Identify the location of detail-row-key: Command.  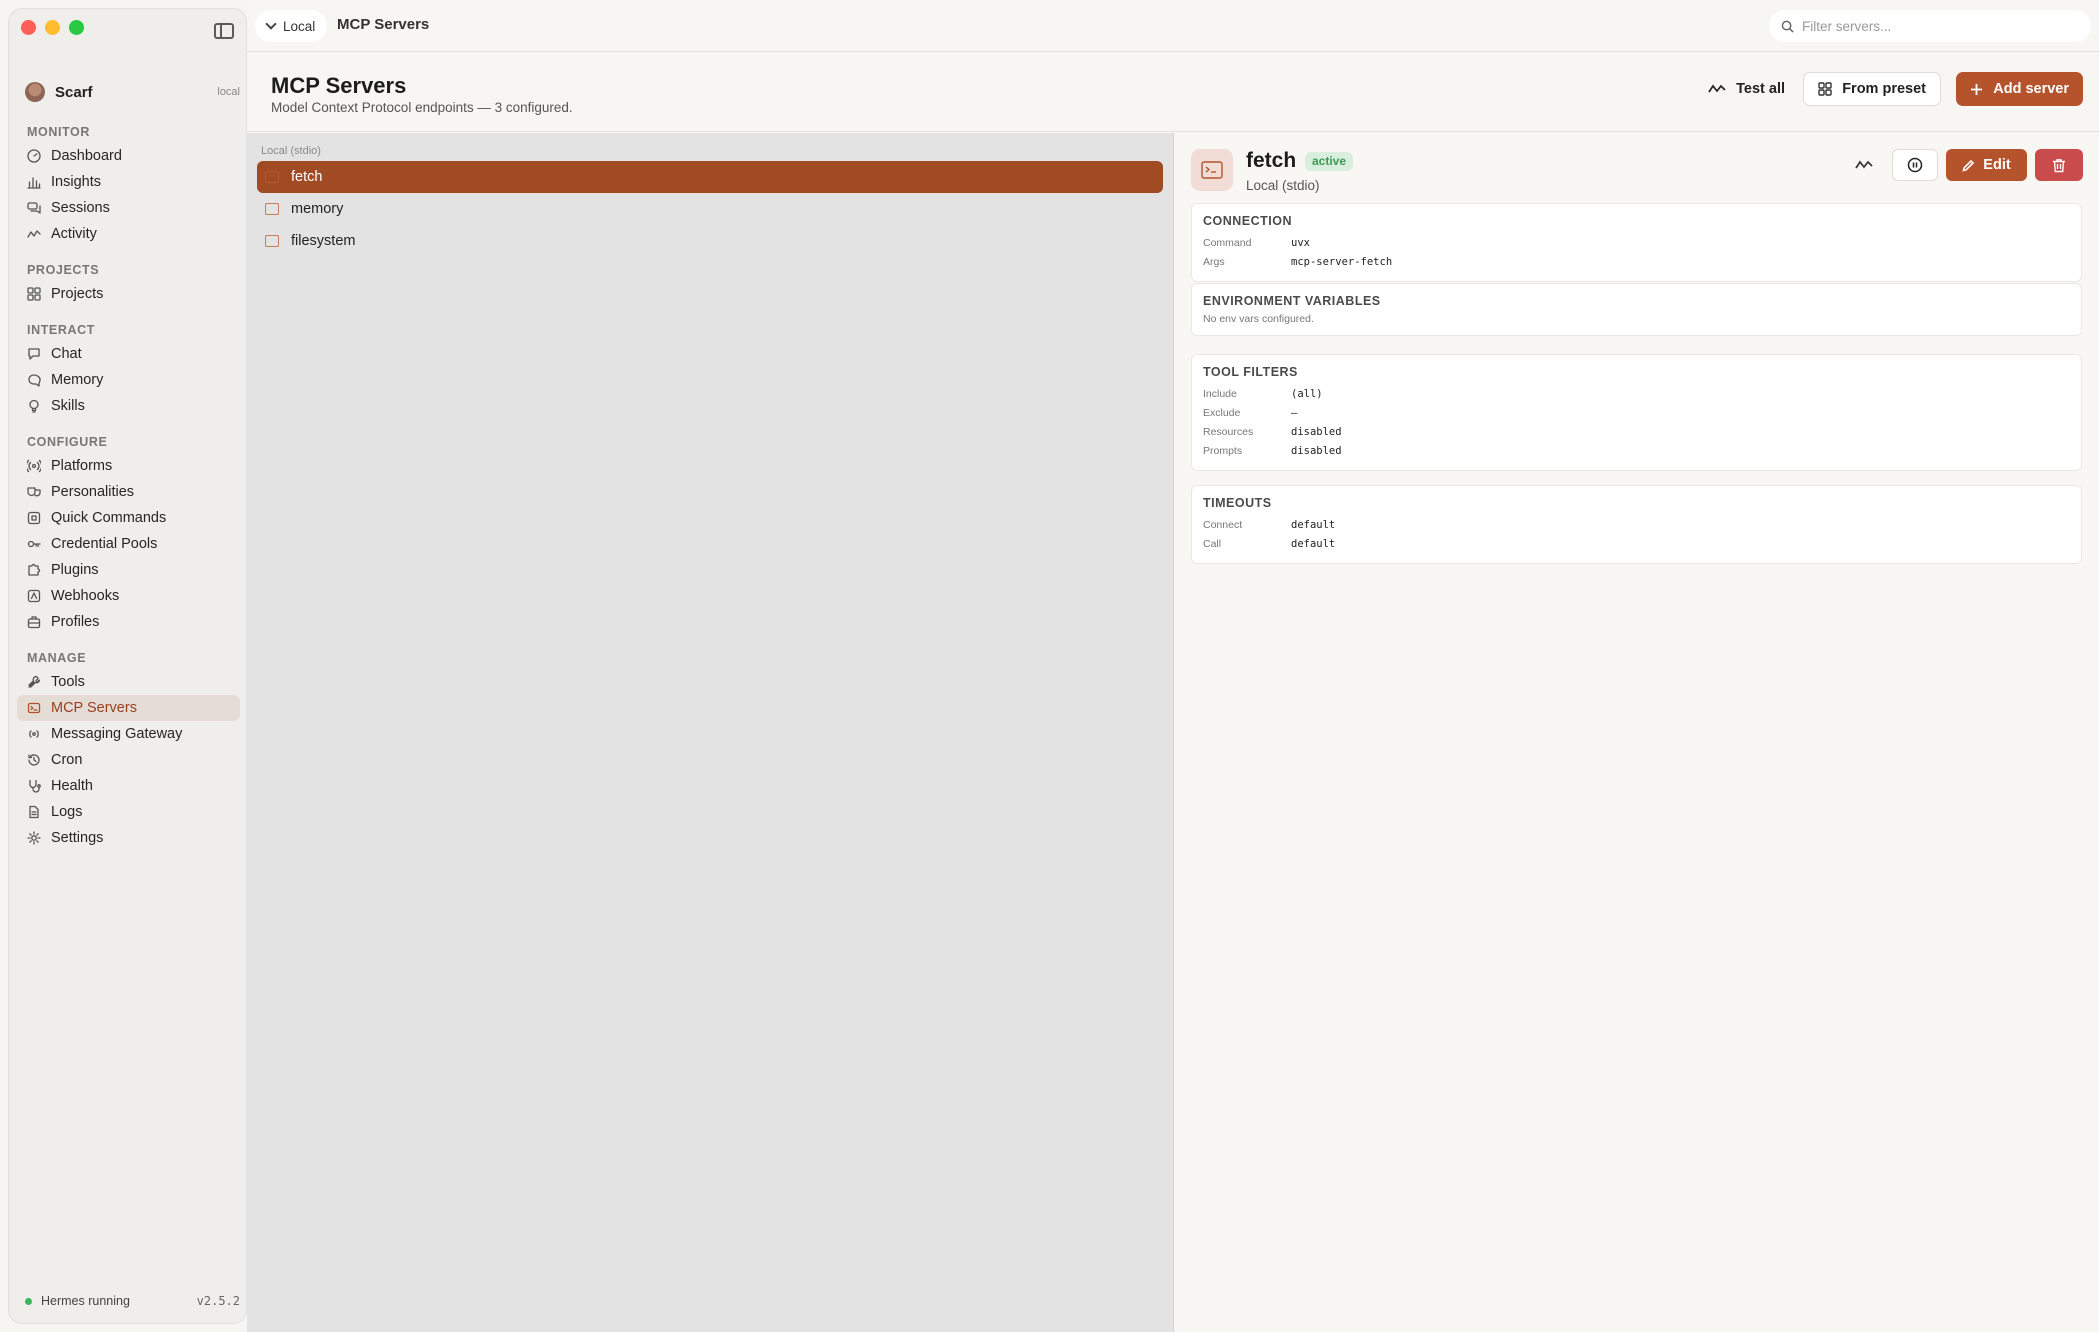
(1227, 242).